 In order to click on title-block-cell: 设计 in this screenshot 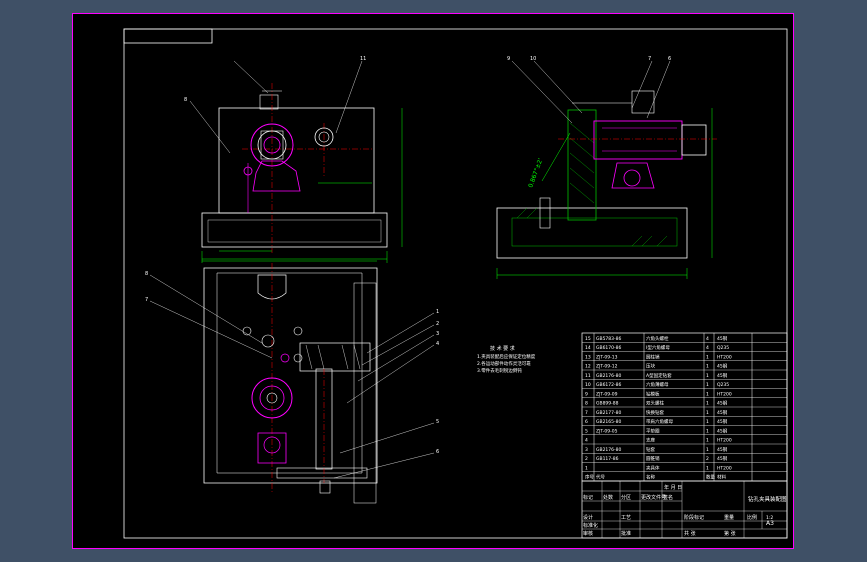, I will do `click(588, 517)`.